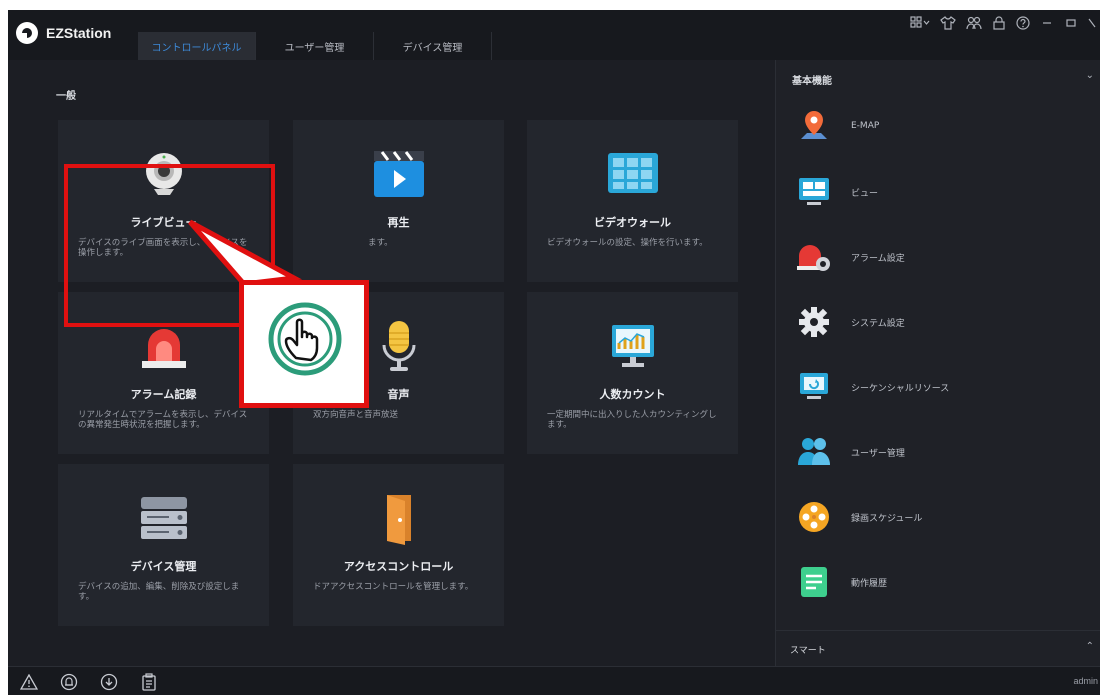 The height and width of the screenshot is (695, 1100). Describe the element at coordinates (1023, 25) in the screenshot. I see `help-icon` at that location.